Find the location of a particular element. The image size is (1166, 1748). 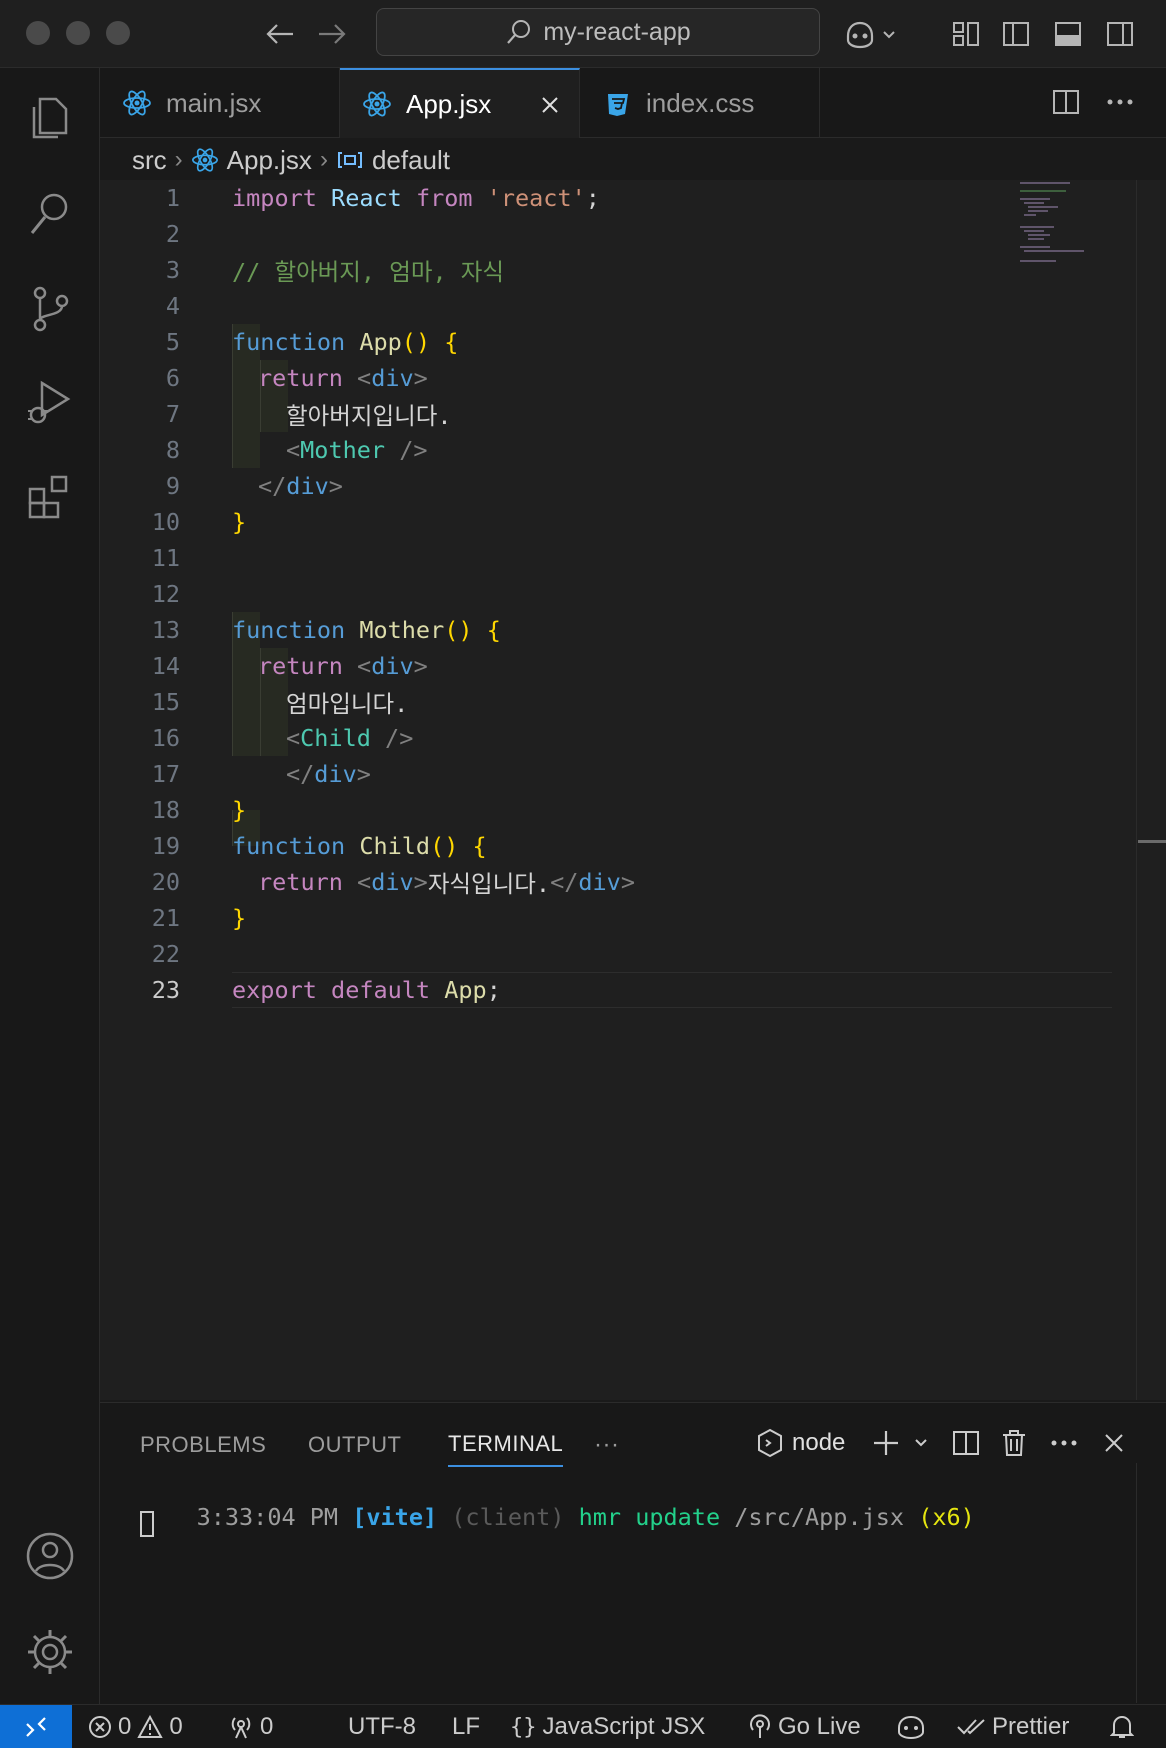

react-icon is located at coordinates (204, 160).